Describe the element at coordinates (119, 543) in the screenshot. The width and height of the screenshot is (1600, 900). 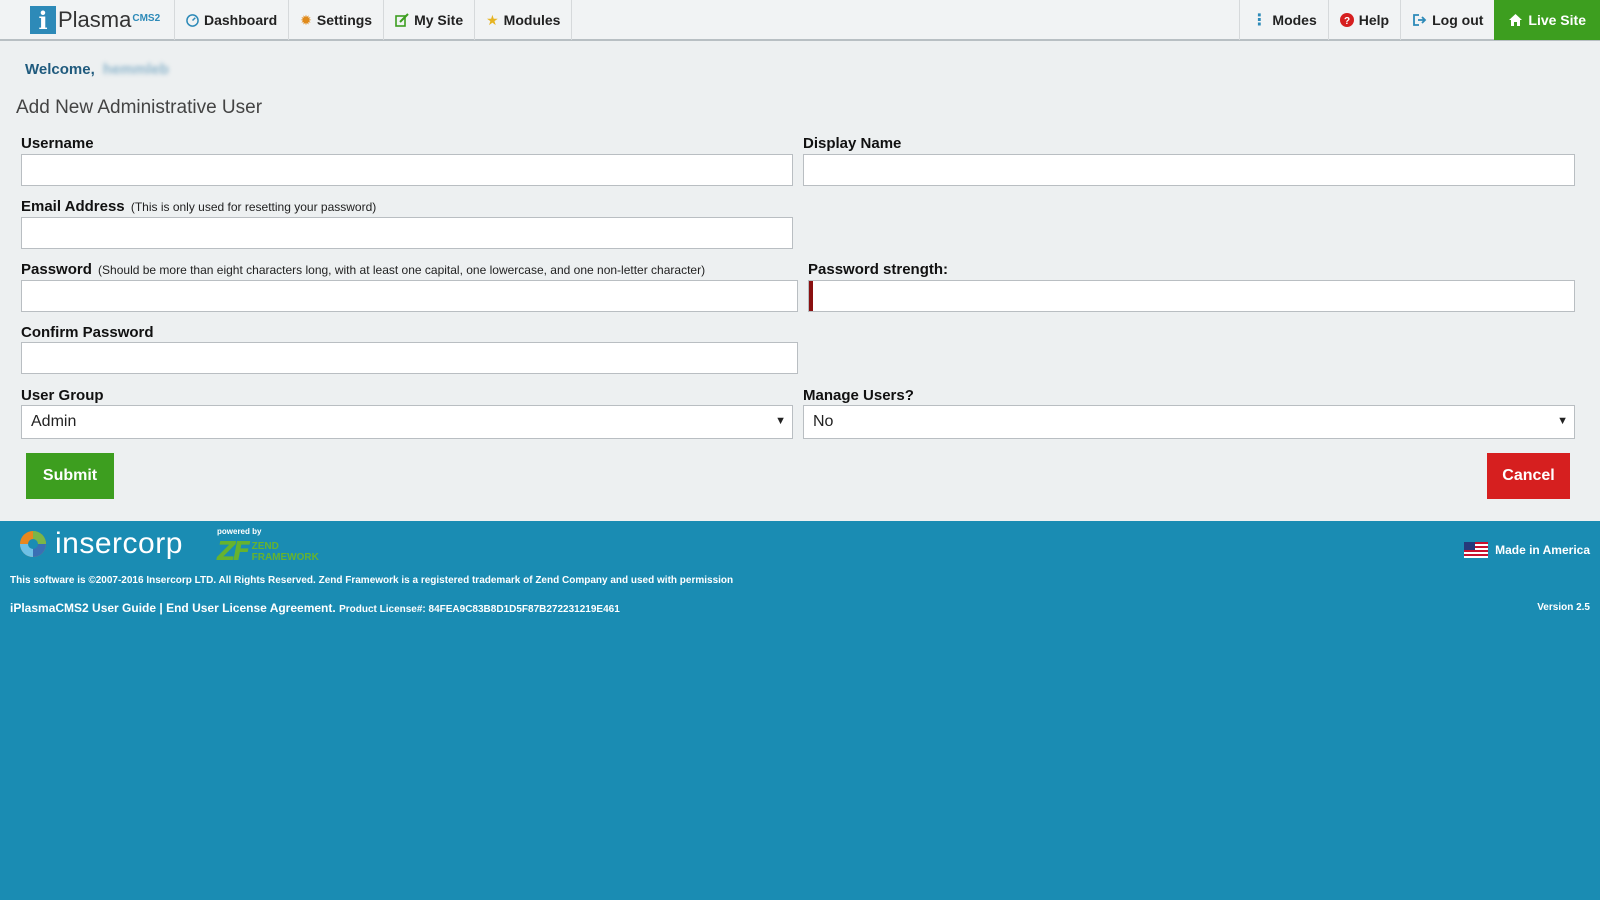
I see `insercorp-logo-text: insercorp` at that location.